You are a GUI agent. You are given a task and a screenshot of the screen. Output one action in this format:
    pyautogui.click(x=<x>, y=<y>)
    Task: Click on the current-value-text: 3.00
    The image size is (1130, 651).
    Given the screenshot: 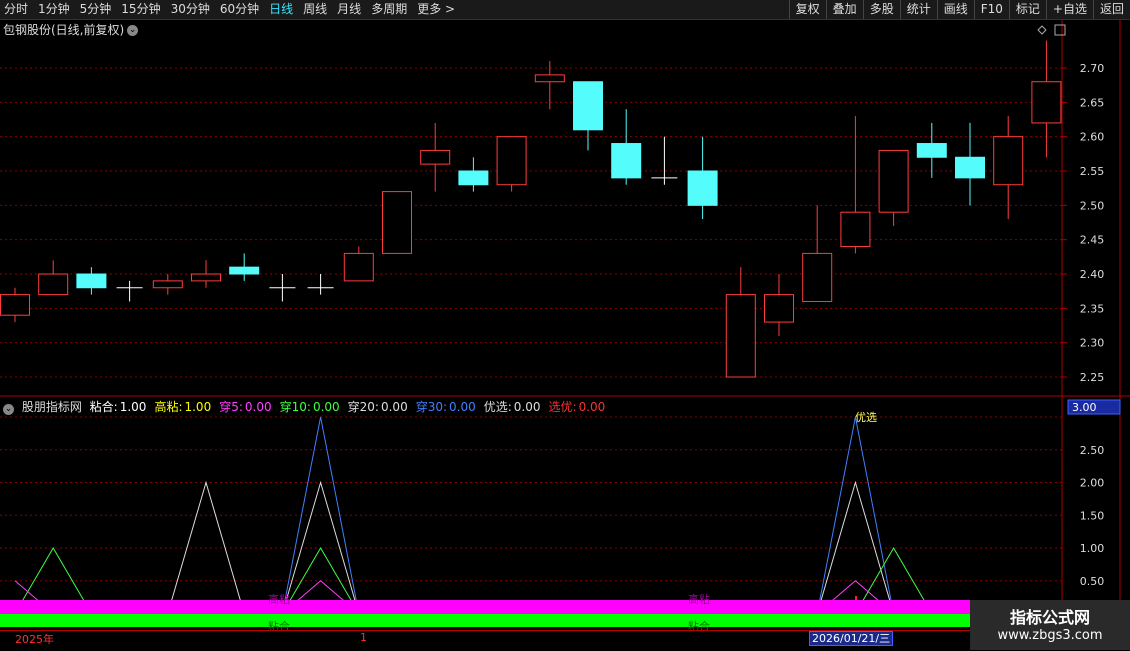 What is the action you would take?
    pyautogui.click(x=1084, y=407)
    